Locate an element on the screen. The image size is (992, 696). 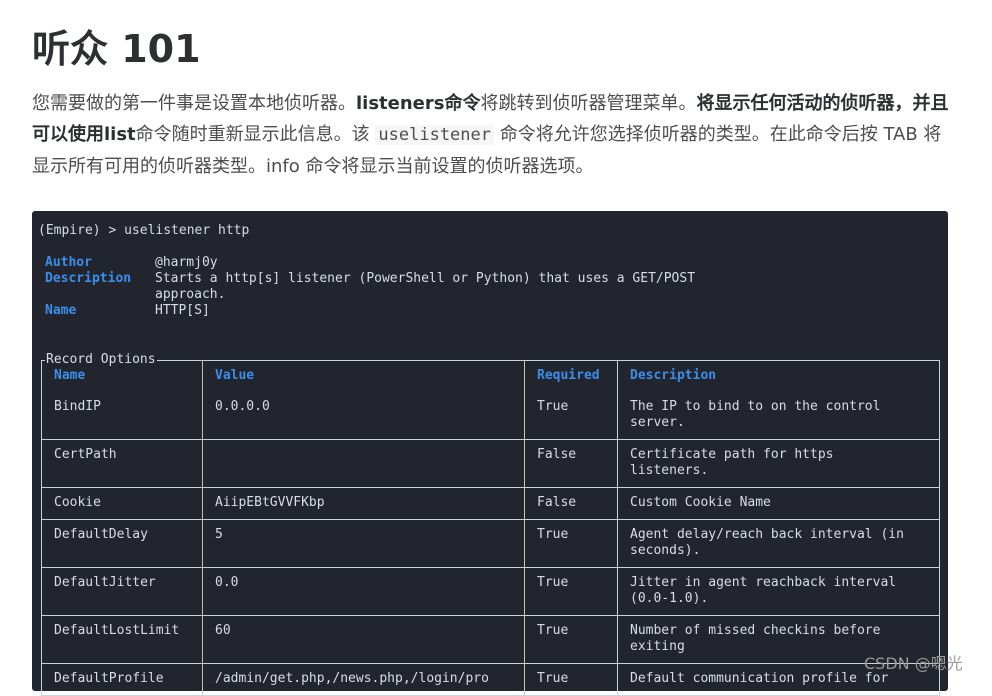
cell-name: DefaultLostLimit is located at coordinates (122, 639).